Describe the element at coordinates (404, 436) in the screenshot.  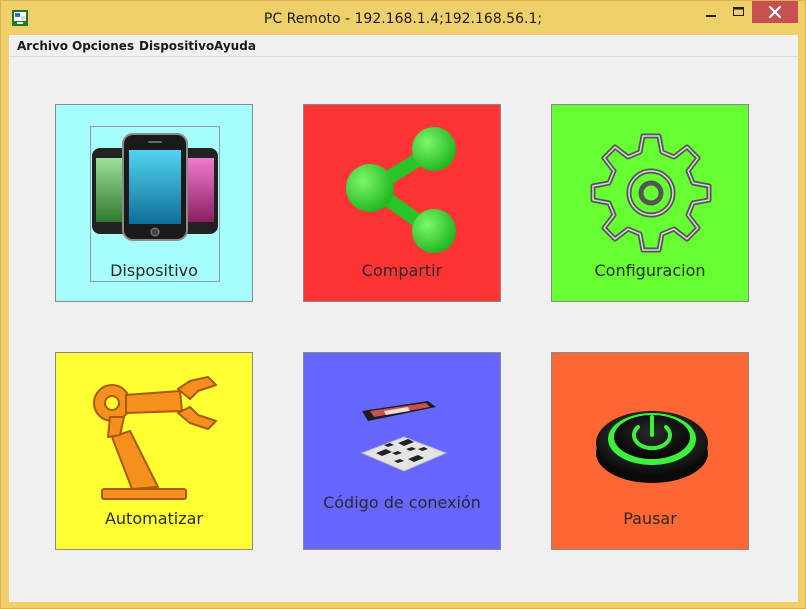
I see `qr-code-phone-icon` at that location.